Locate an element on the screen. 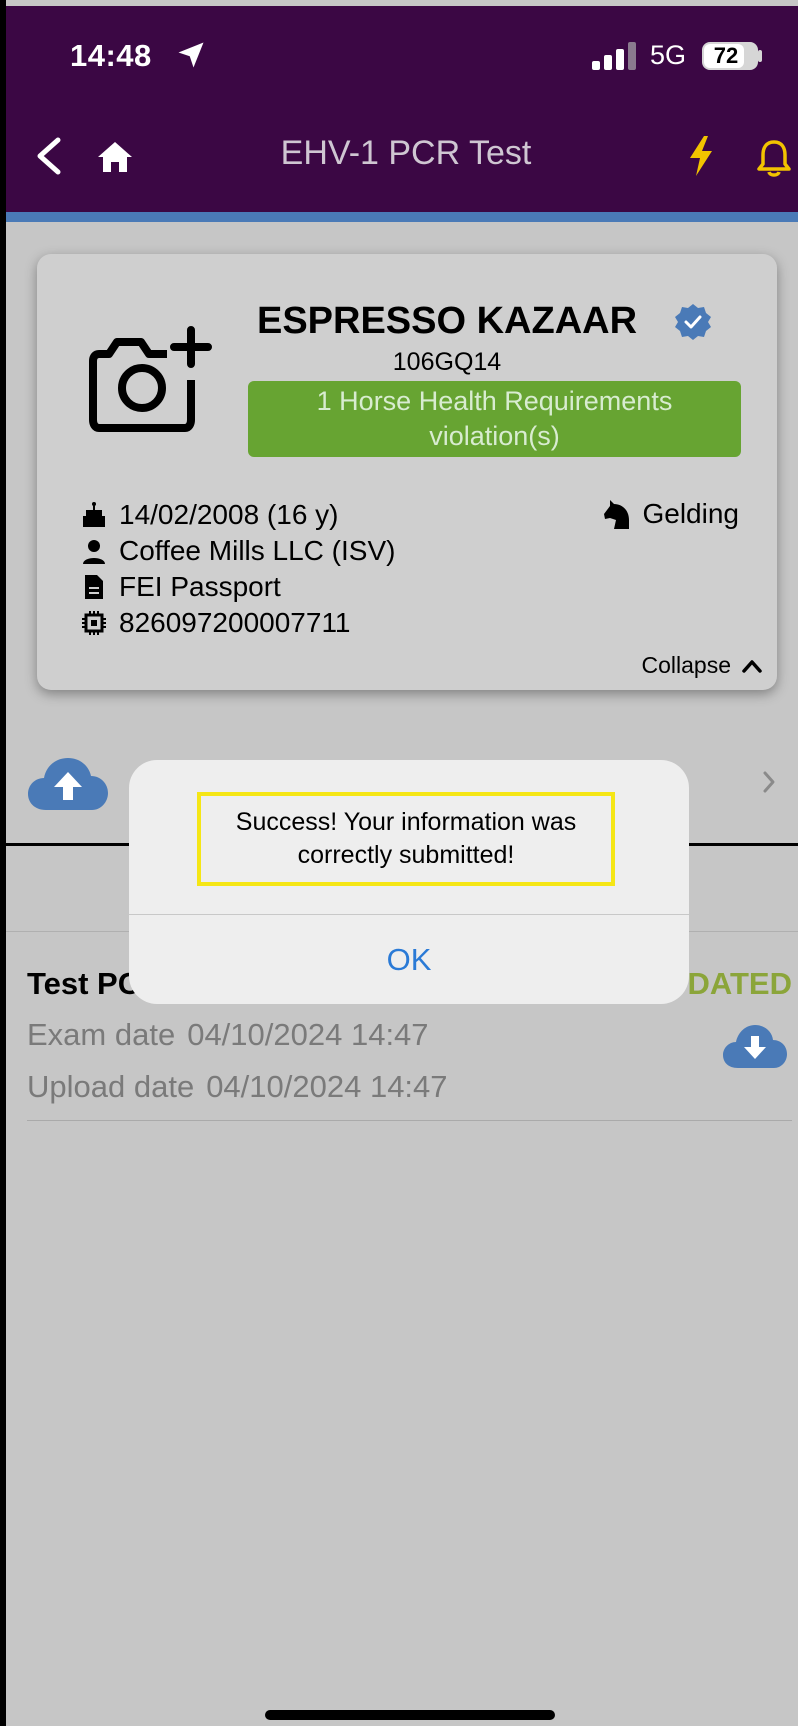 The width and height of the screenshot is (798, 1726). chip-row: 826097200007711 is located at coordinates (216, 623).